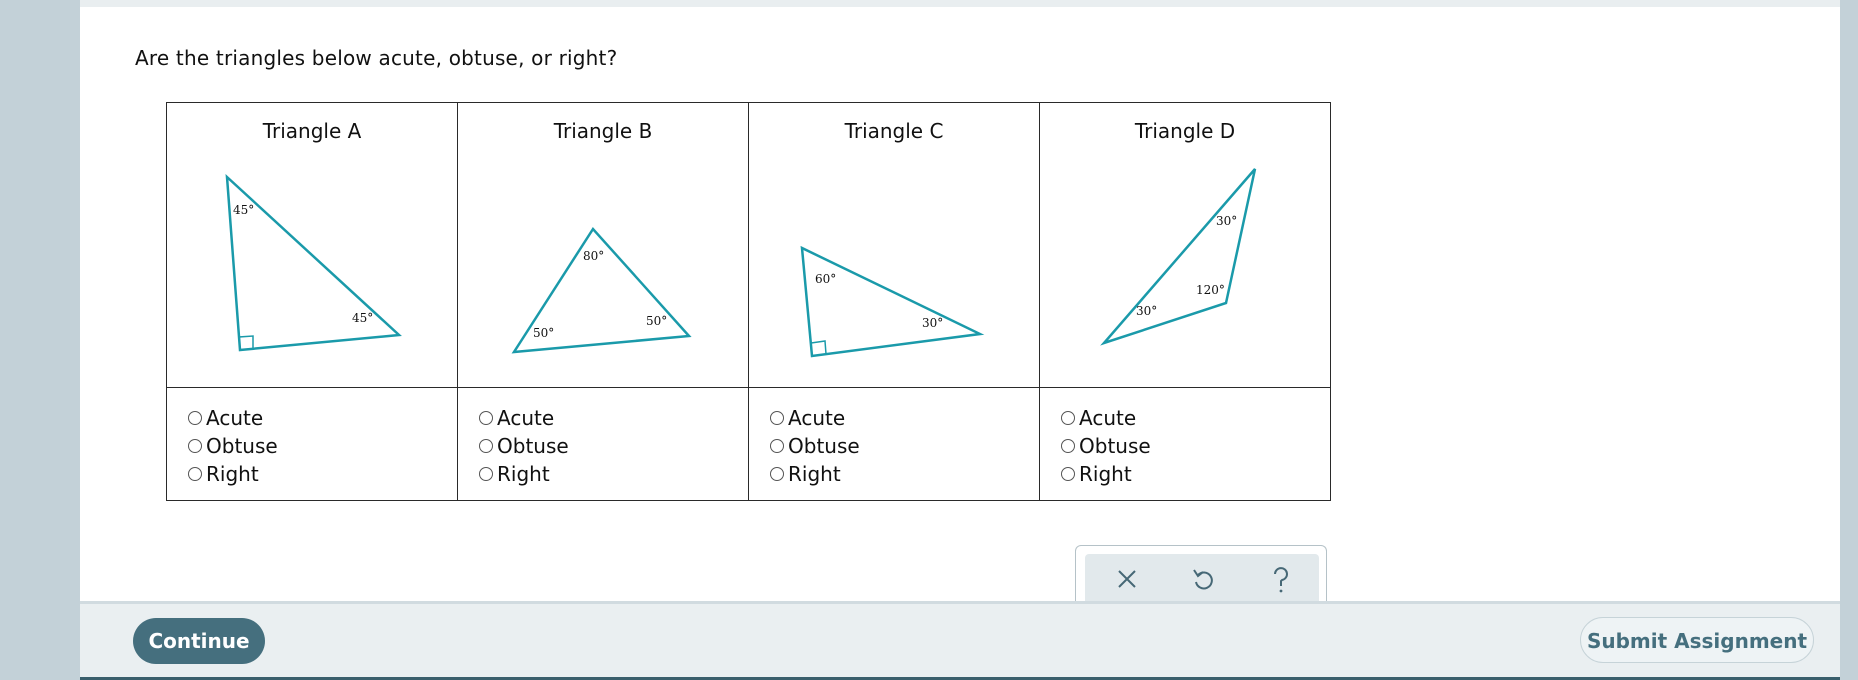  What do you see at coordinates (199, 641) in the screenshot?
I see `continue-button: Continue` at bounding box center [199, 641].